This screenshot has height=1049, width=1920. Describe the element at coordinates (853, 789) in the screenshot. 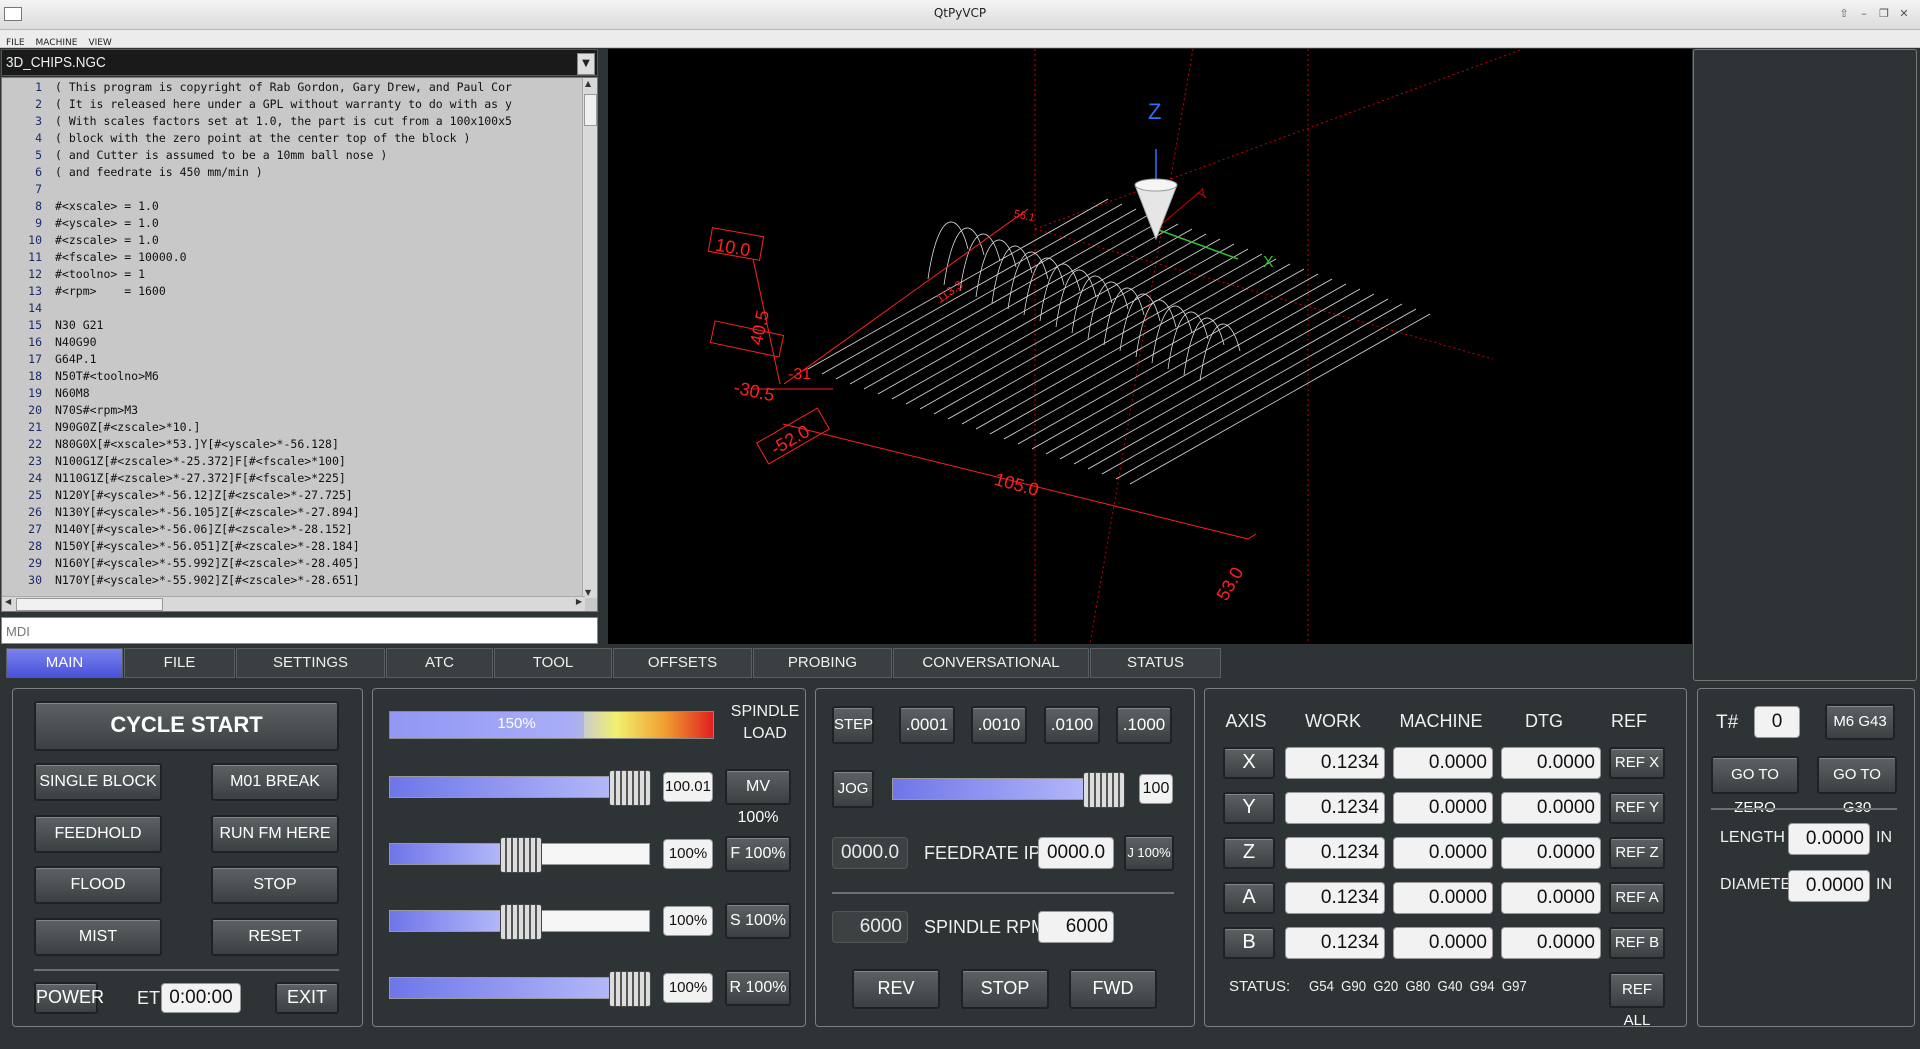

I see `jog-button: JOG` at that location.